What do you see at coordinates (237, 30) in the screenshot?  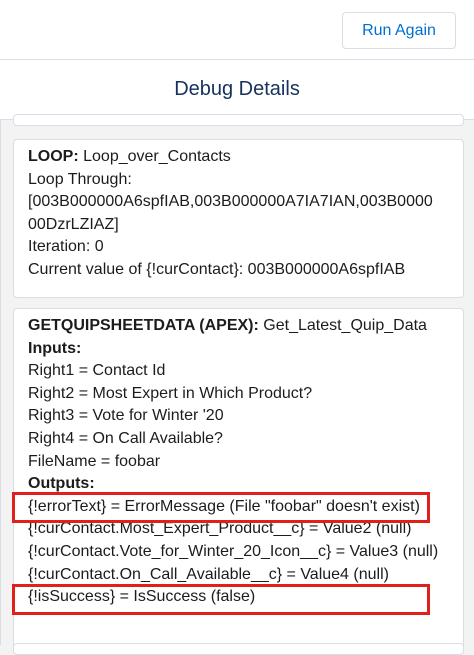 I see `top-toolbar: Run Again` at bounding box center [237, 30].